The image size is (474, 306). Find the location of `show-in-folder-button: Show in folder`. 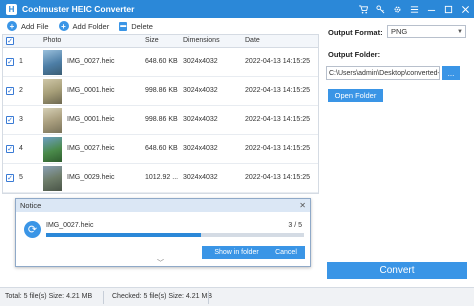

show-in-folder-button: Show in folder is located at coordinates (236, 252).